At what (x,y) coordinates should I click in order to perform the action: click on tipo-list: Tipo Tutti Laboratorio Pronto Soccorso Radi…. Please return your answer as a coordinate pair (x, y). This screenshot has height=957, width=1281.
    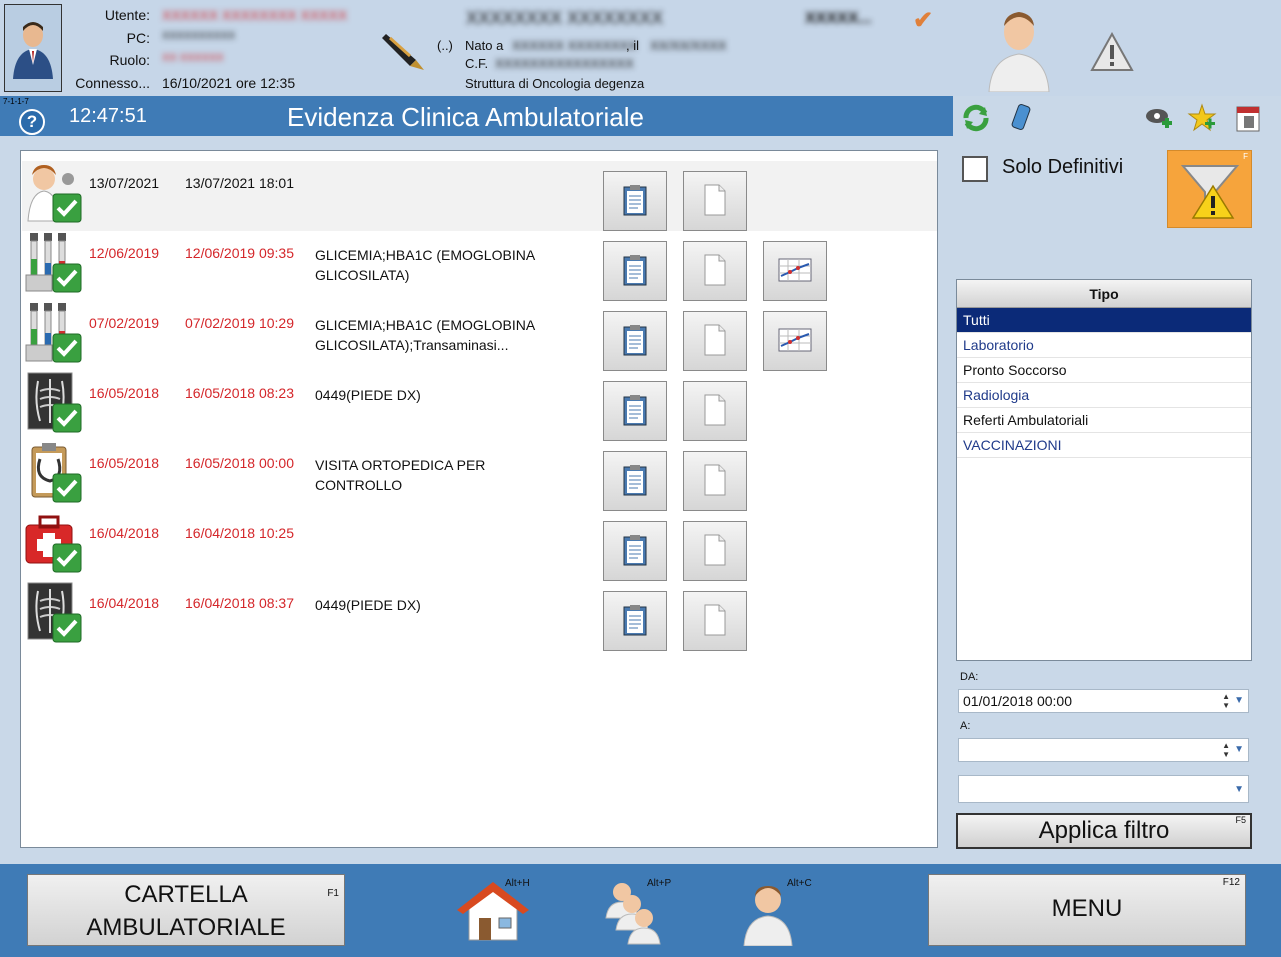
    Looking at the image, I should click on (1104, 470).